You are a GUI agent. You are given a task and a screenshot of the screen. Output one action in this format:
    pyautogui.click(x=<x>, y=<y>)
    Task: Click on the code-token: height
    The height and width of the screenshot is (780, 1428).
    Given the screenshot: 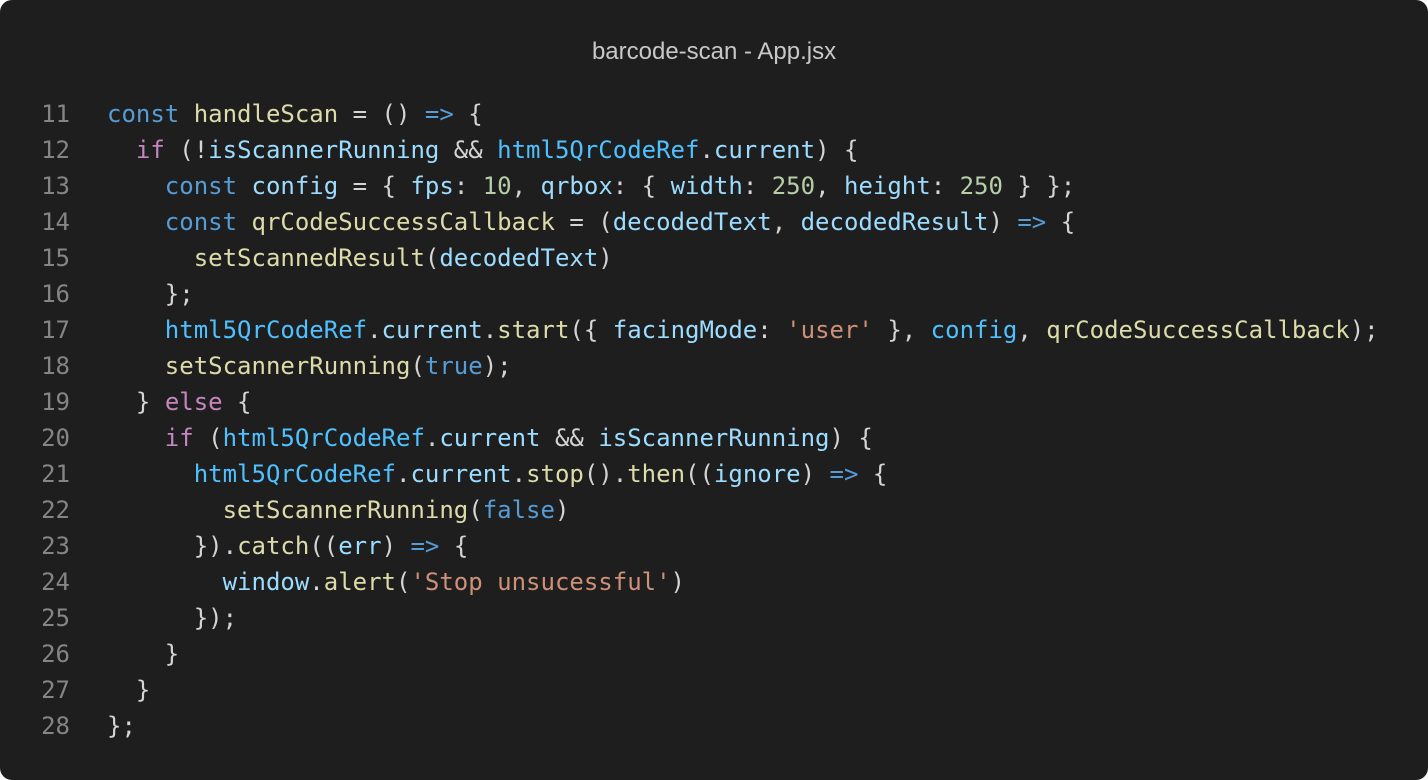 What is the action you would take?
    pyautogui.click(x=887, y=186)
    